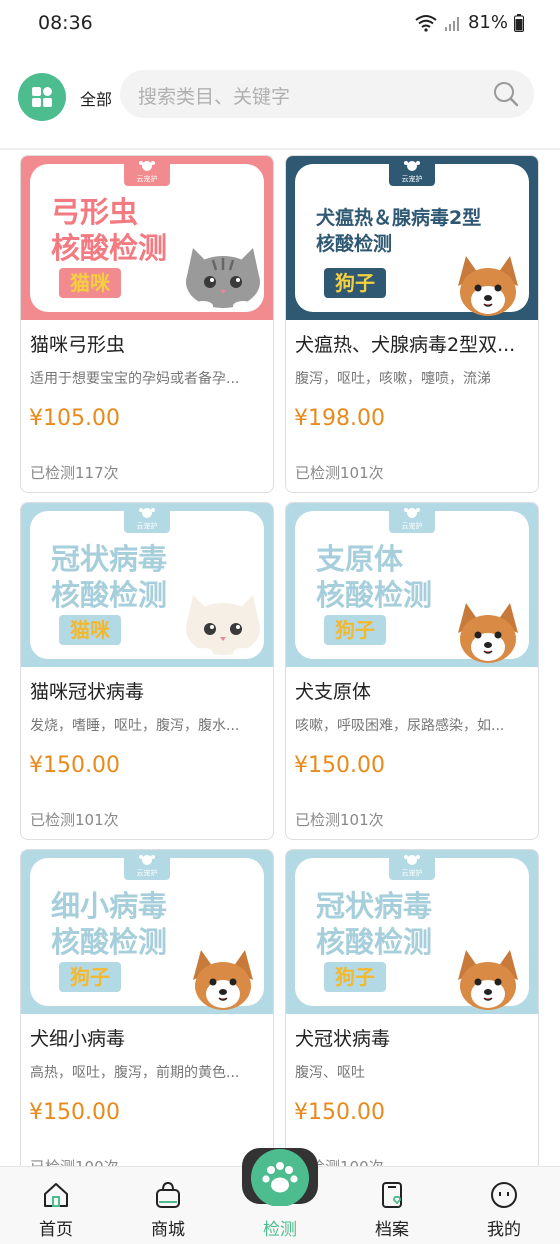 This screenshot has height=1244, width=560. Describe the element at coordinates (519, 22) in the screenshot. I see `battery-icon` at that location.